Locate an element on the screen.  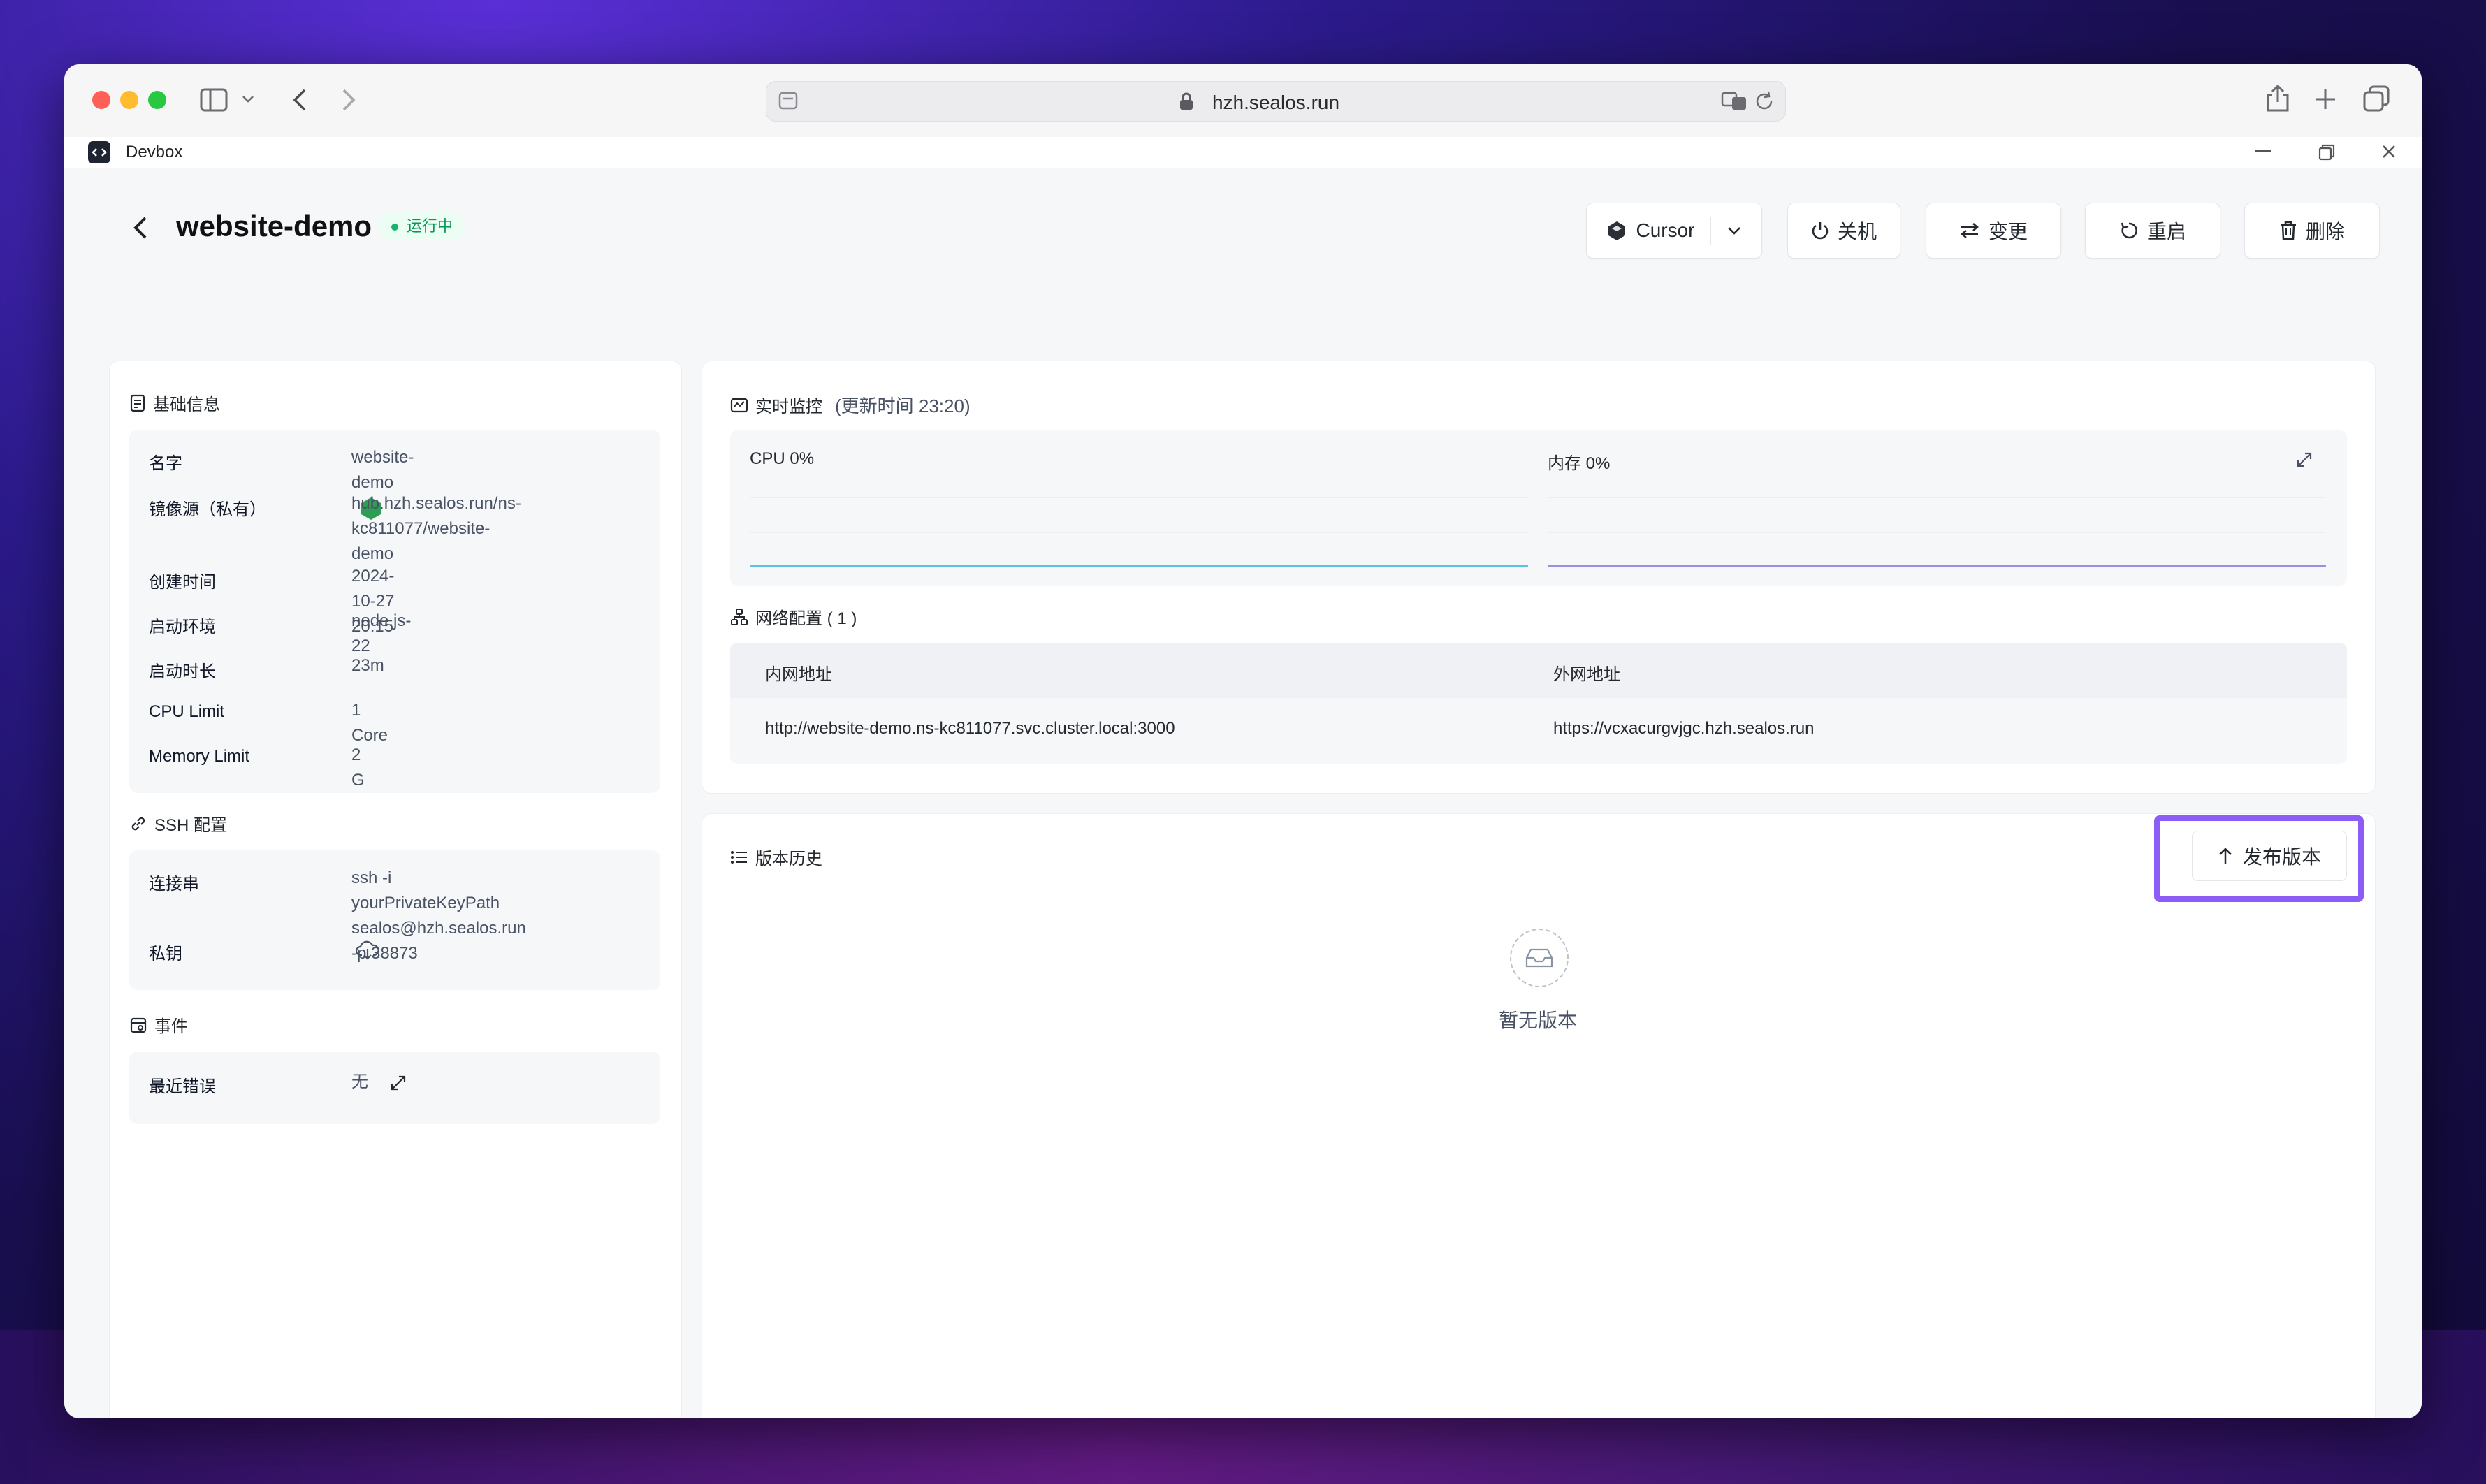
swap-arrows-icon is located at coordinates (1970, 230).